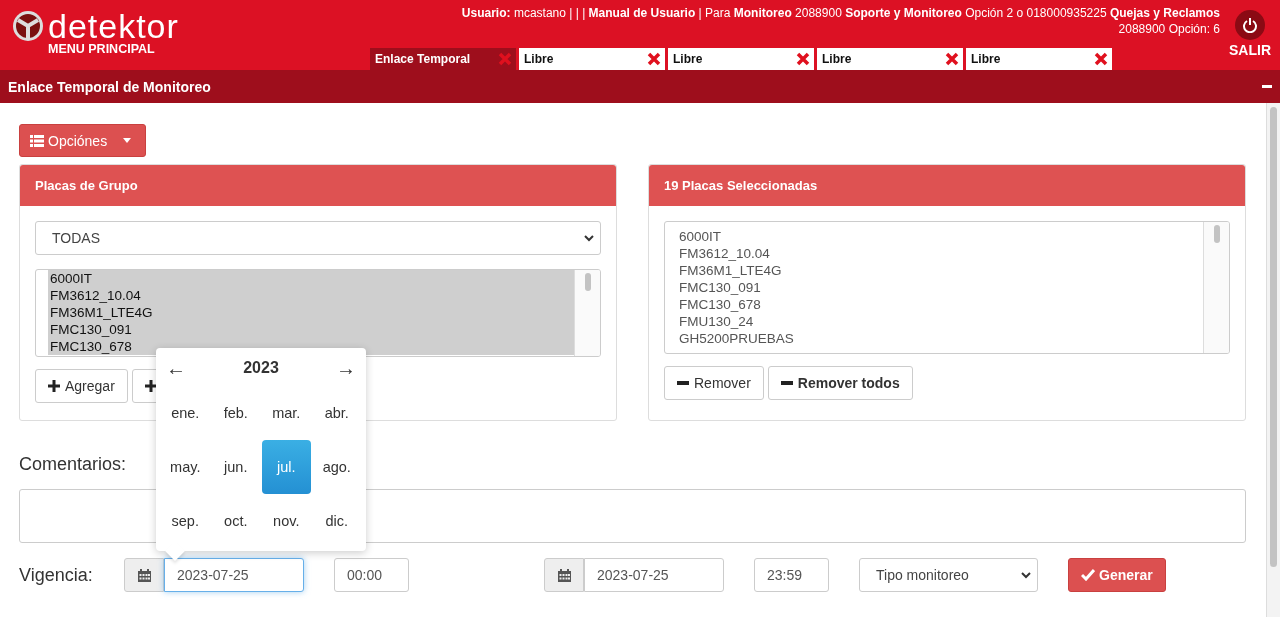 The width and height of the screenshot is (1280, 617). I want to click on month-option: feb., so click(235, 413).